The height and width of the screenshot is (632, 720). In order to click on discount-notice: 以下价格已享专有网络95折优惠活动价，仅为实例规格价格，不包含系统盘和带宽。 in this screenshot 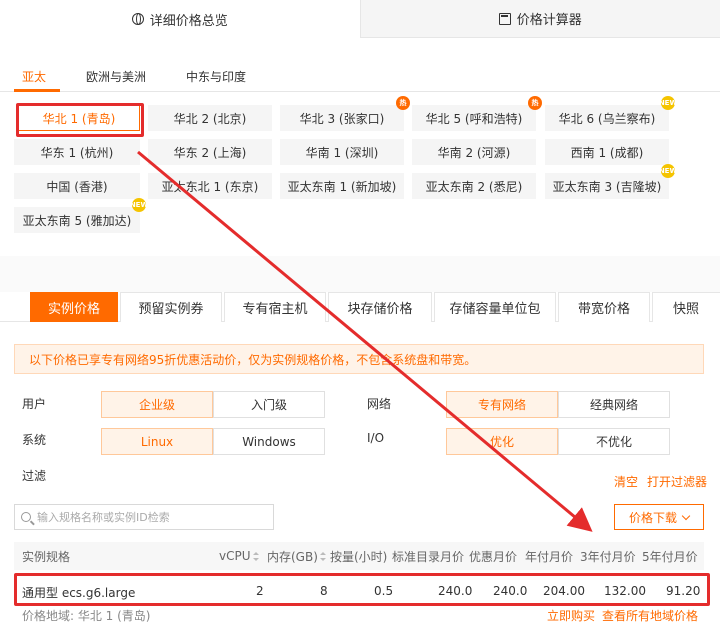, I will do `click(359, 359)`.